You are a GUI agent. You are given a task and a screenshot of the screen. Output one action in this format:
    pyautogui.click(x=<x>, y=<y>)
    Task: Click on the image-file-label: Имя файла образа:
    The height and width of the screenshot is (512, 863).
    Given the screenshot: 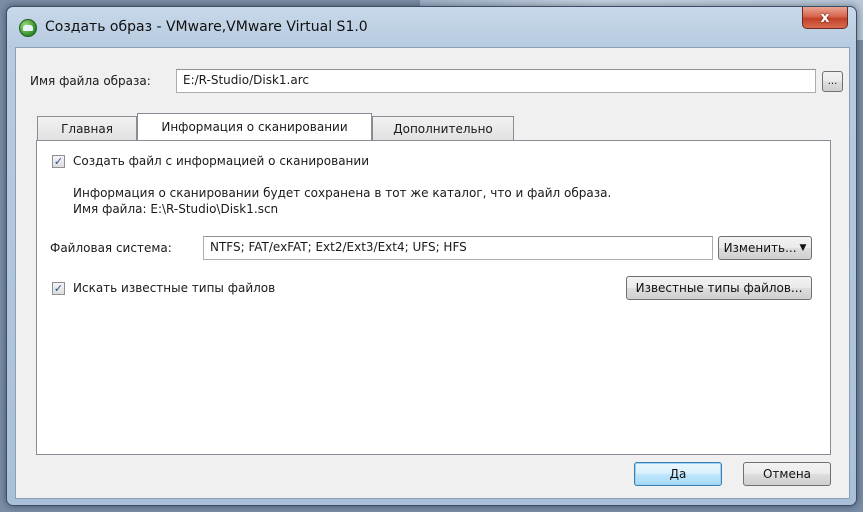 What is the action you would take?
    pyautogui.click(x=90, y=81)
    